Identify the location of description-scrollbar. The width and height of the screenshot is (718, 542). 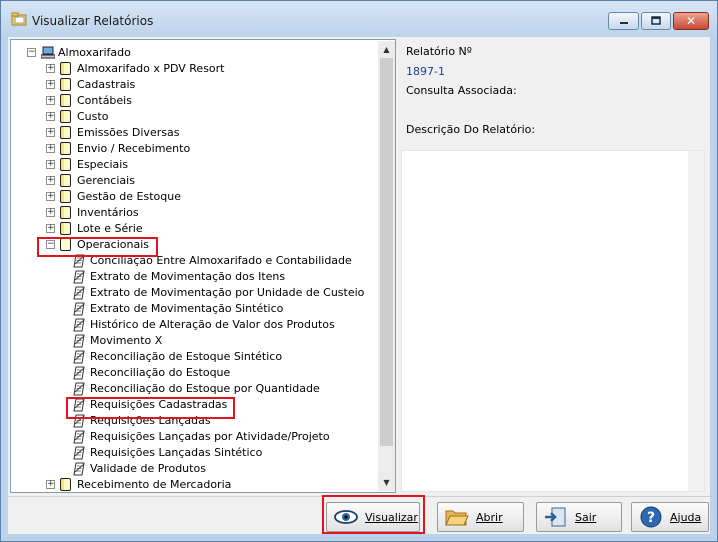
(696, 321).